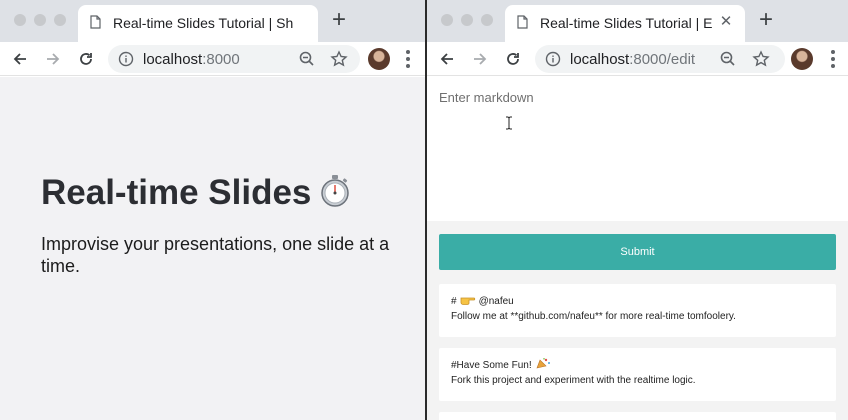  Describe the element at coordinates (543, 363) in the screenshot. I see `party-popper-icon` at that location.